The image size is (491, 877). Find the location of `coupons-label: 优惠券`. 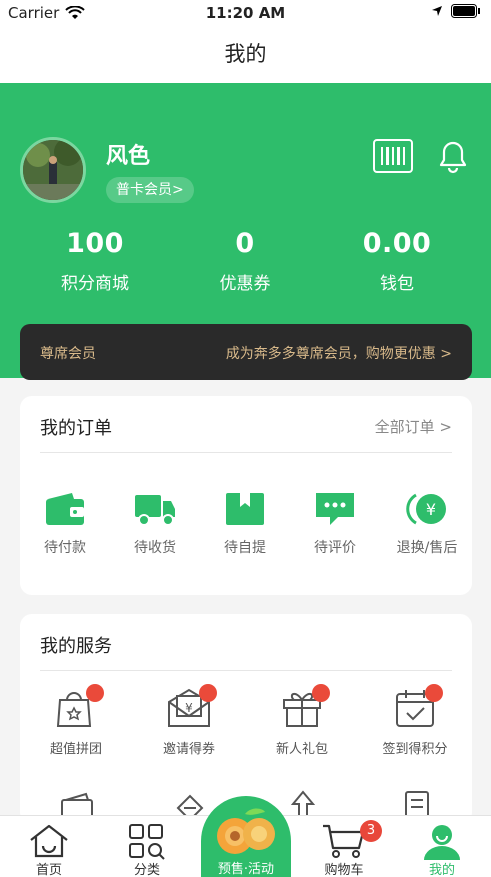

coupons-label: 优惠券 is located at coordinates (245, 284).